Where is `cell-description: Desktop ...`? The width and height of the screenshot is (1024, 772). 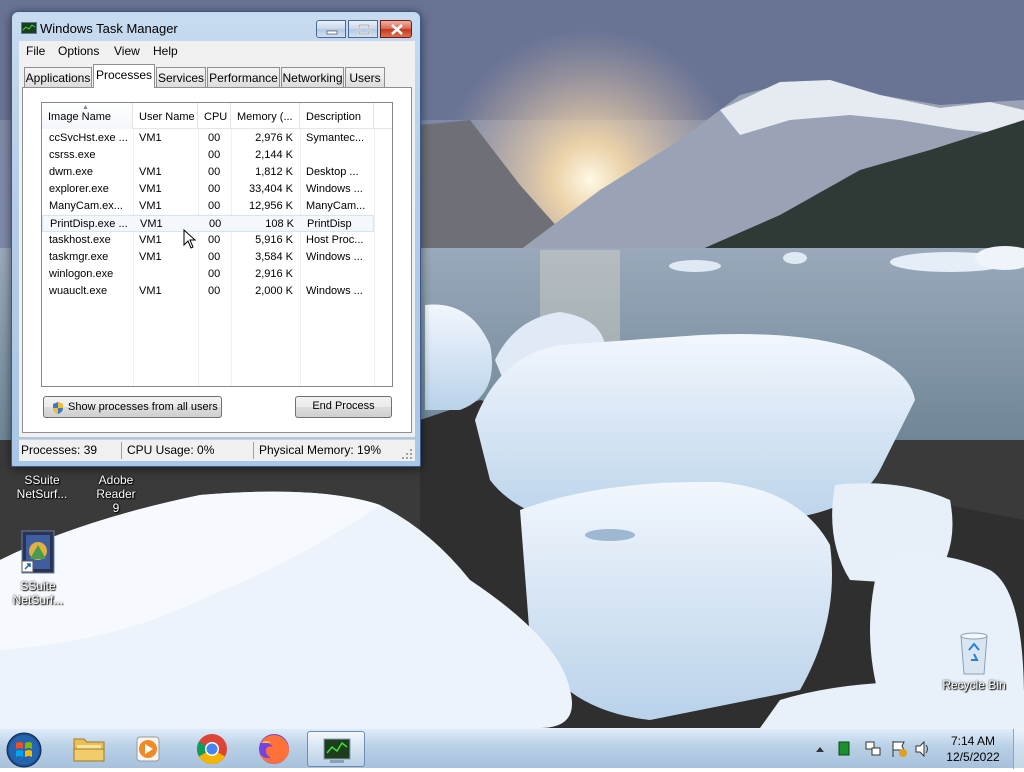 cell-description: Desktop ... is located at coordinates (332, 172).